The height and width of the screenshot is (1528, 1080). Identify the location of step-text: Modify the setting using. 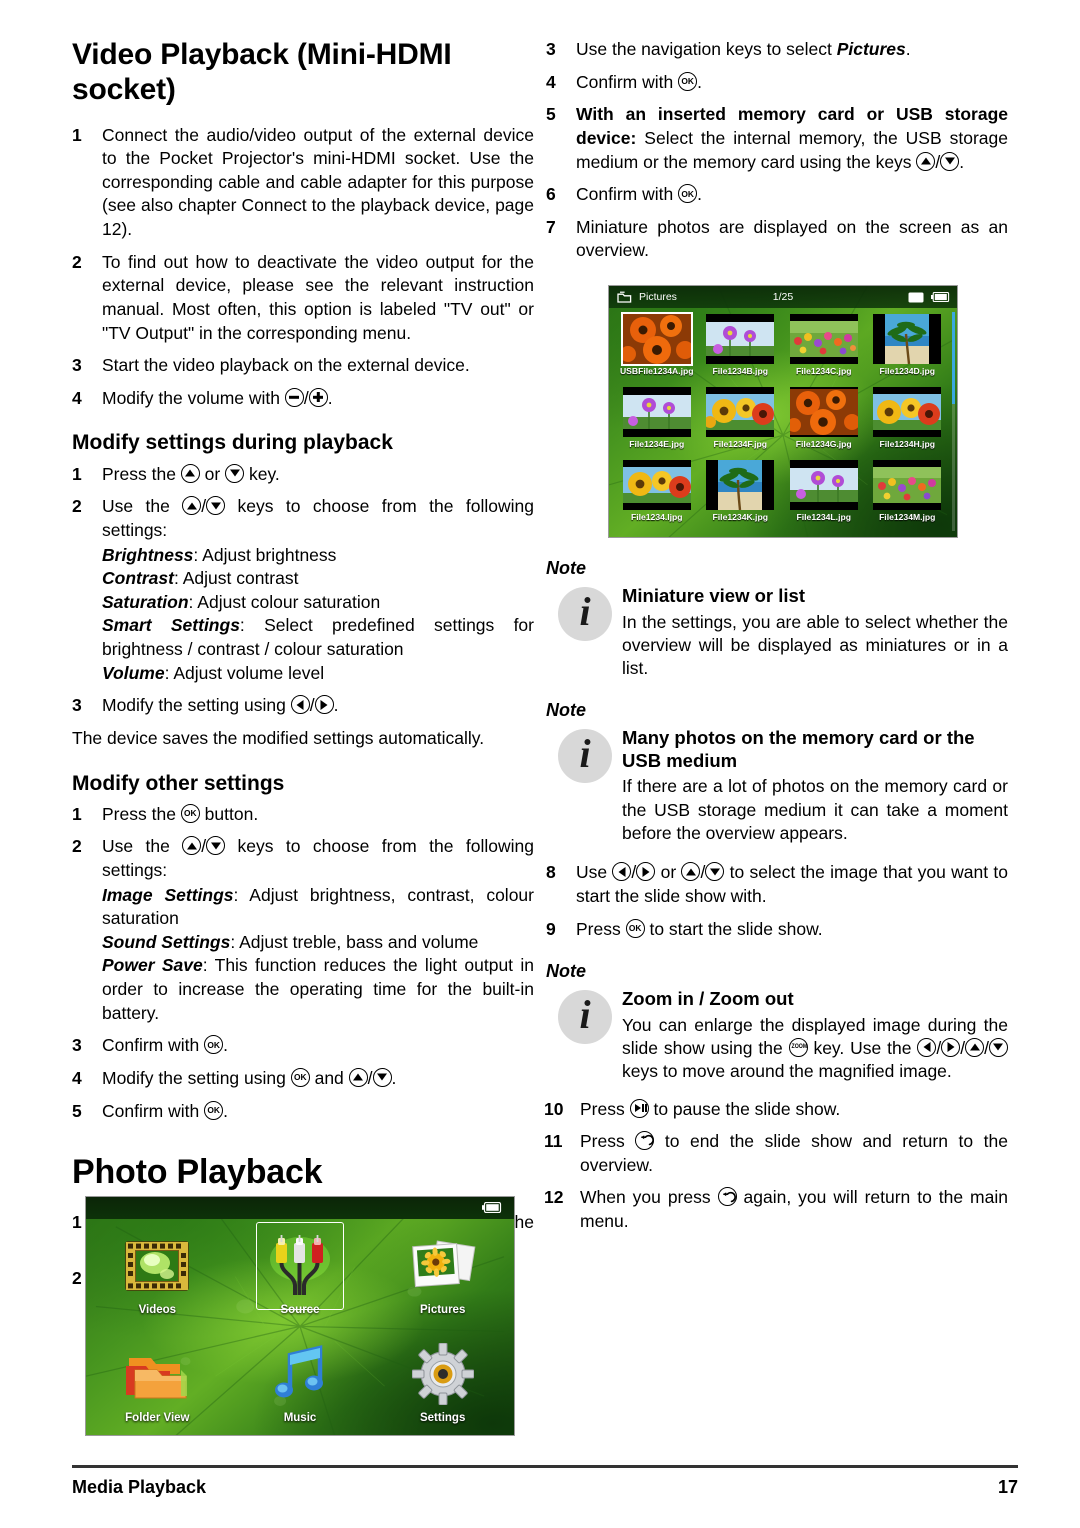
(196, 705).